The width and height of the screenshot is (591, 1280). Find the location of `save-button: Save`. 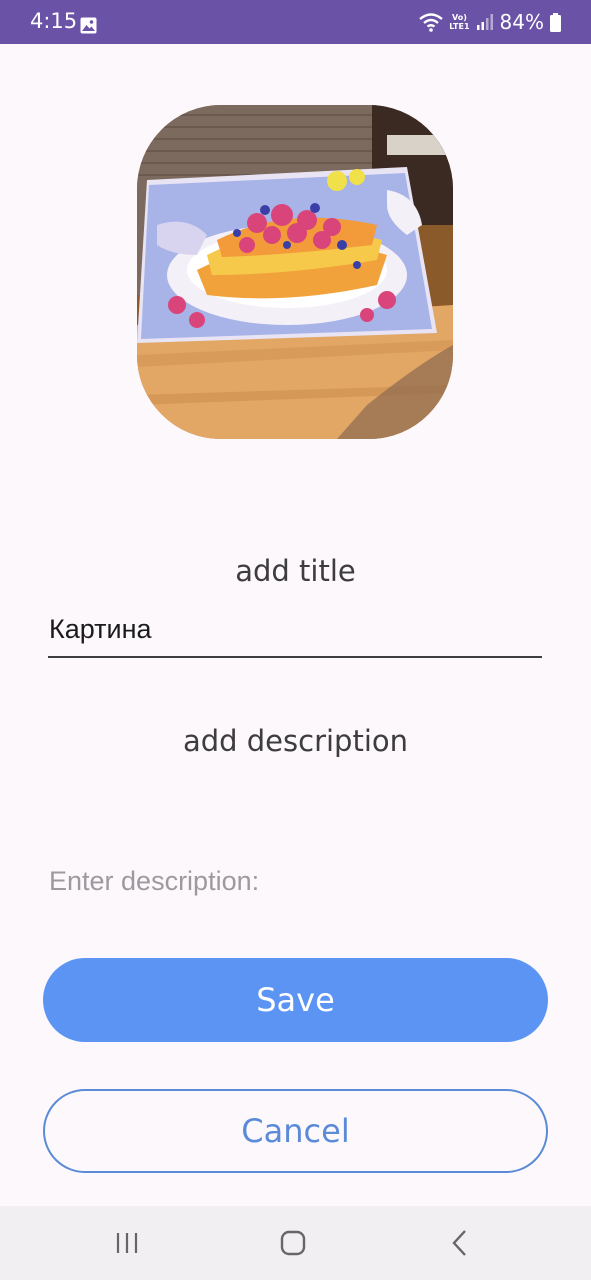

save-button: Save is located at coordinates (295, 1000).